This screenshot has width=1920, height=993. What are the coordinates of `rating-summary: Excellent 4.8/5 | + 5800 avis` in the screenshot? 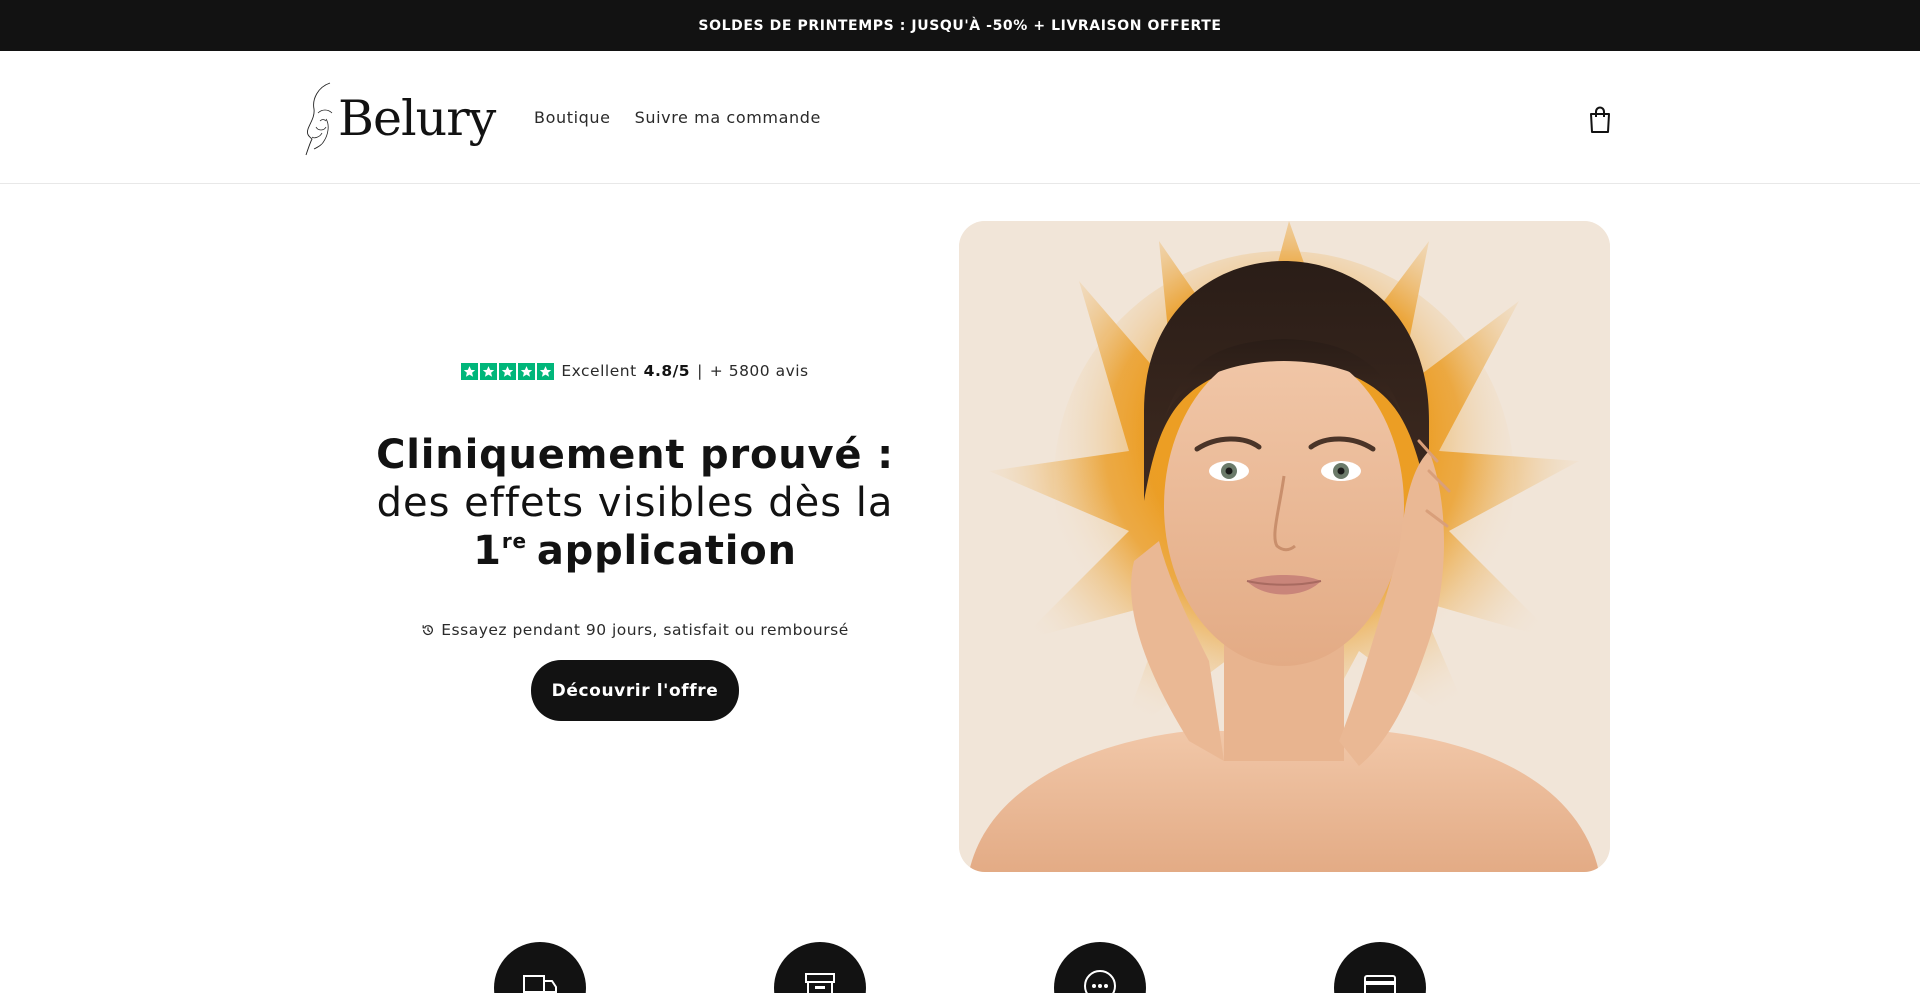 It's located at (635, 371).